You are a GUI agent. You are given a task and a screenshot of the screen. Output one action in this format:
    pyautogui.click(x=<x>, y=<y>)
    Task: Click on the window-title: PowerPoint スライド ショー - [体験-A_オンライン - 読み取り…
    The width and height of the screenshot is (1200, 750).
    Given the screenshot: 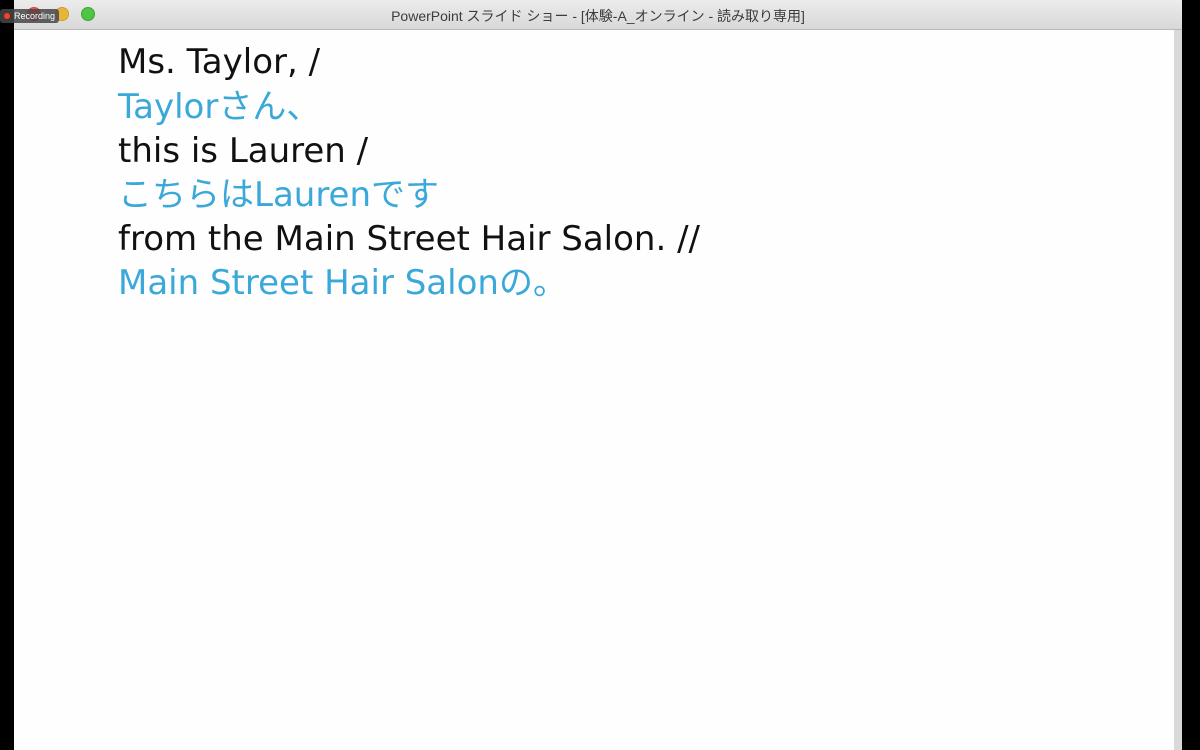 What is the action you would take?
    pyautogui.click(x=598, y=16)
    